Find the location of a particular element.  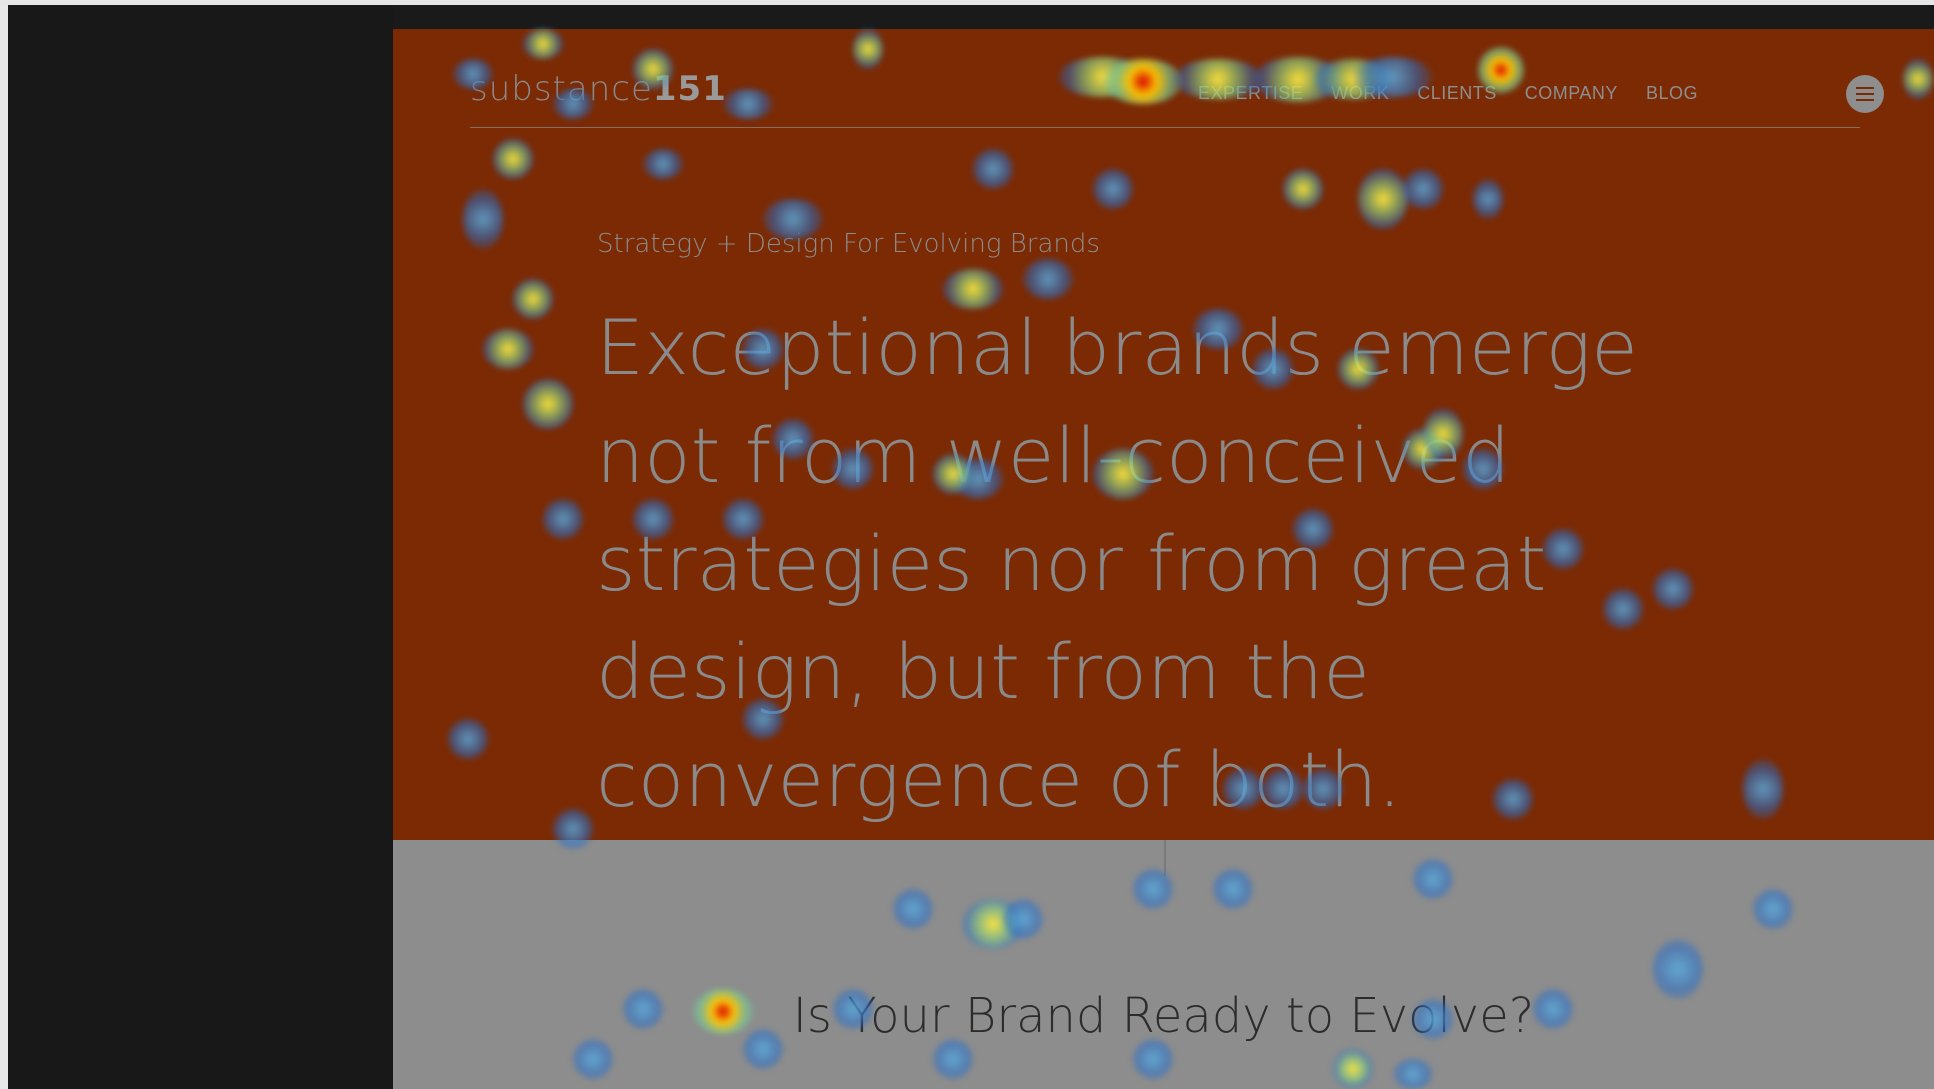

nav-menu: Expertise Work Clients Company Blog is located at coordinates (1448, 93).